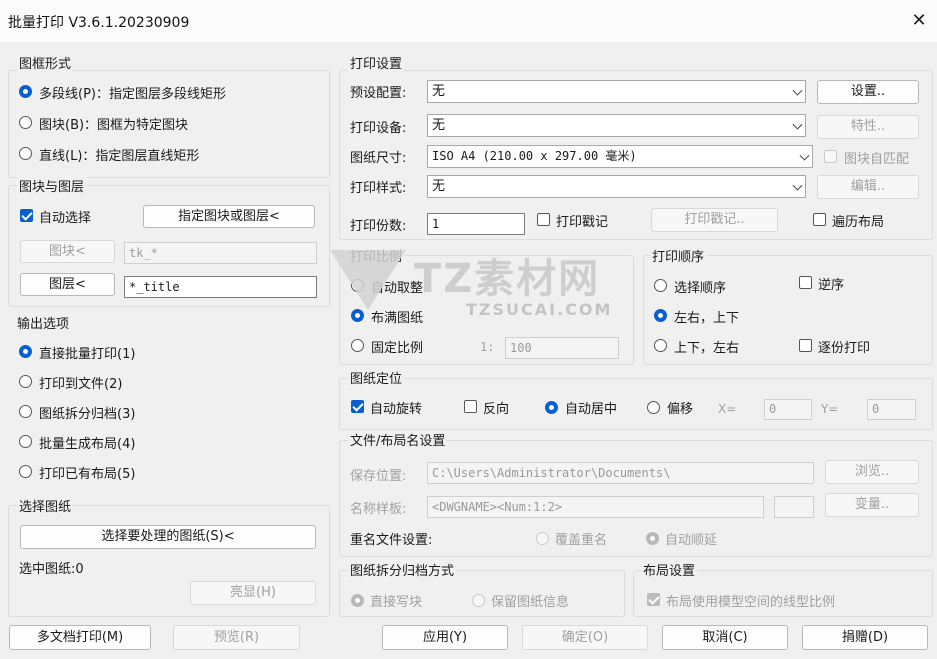  What do you see at coordinates (830, 409) in the screenshot?
I see `offset-y-label: Y=` at bounding box center [830, 409].